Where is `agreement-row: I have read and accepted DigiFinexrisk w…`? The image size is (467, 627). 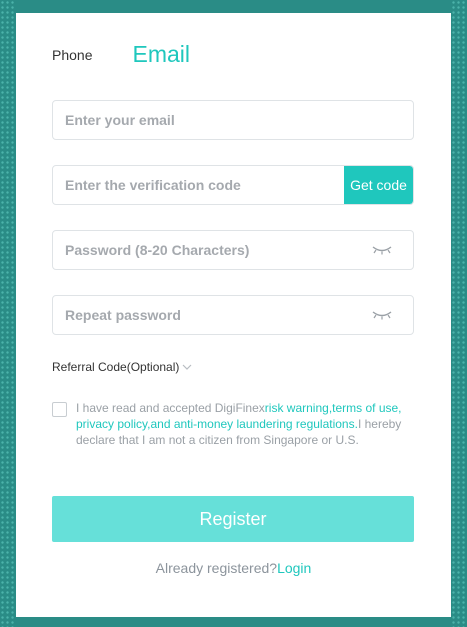
agreement-row: I have read and accepted DigiFinexrisk w… is located at coordinates (233, 424).